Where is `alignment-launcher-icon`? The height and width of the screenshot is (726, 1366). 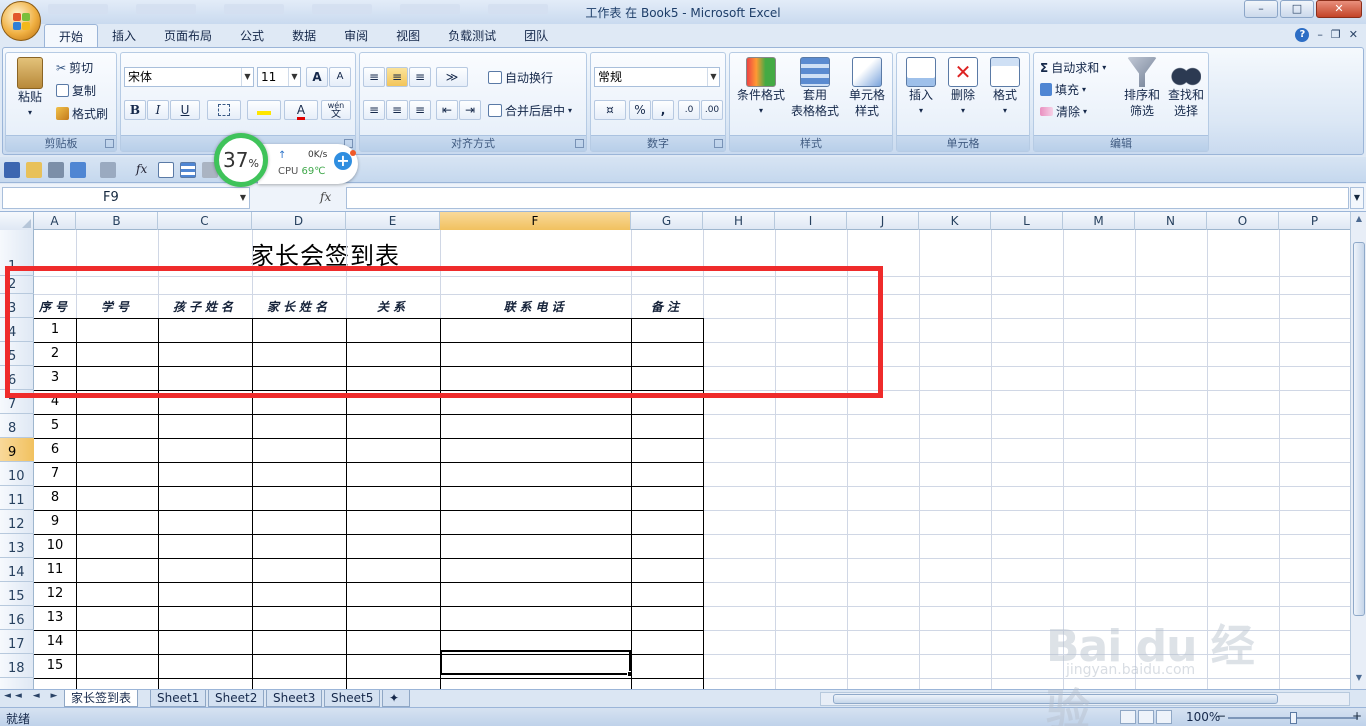
alignment-launcher-icon is located at coordinates (579, 143).